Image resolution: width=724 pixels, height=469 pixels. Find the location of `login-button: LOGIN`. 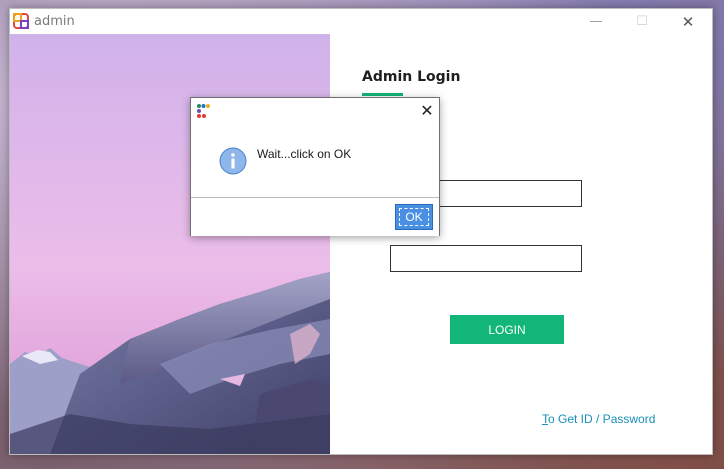

login-button: LOGIN is located at coordinates (507, 329).